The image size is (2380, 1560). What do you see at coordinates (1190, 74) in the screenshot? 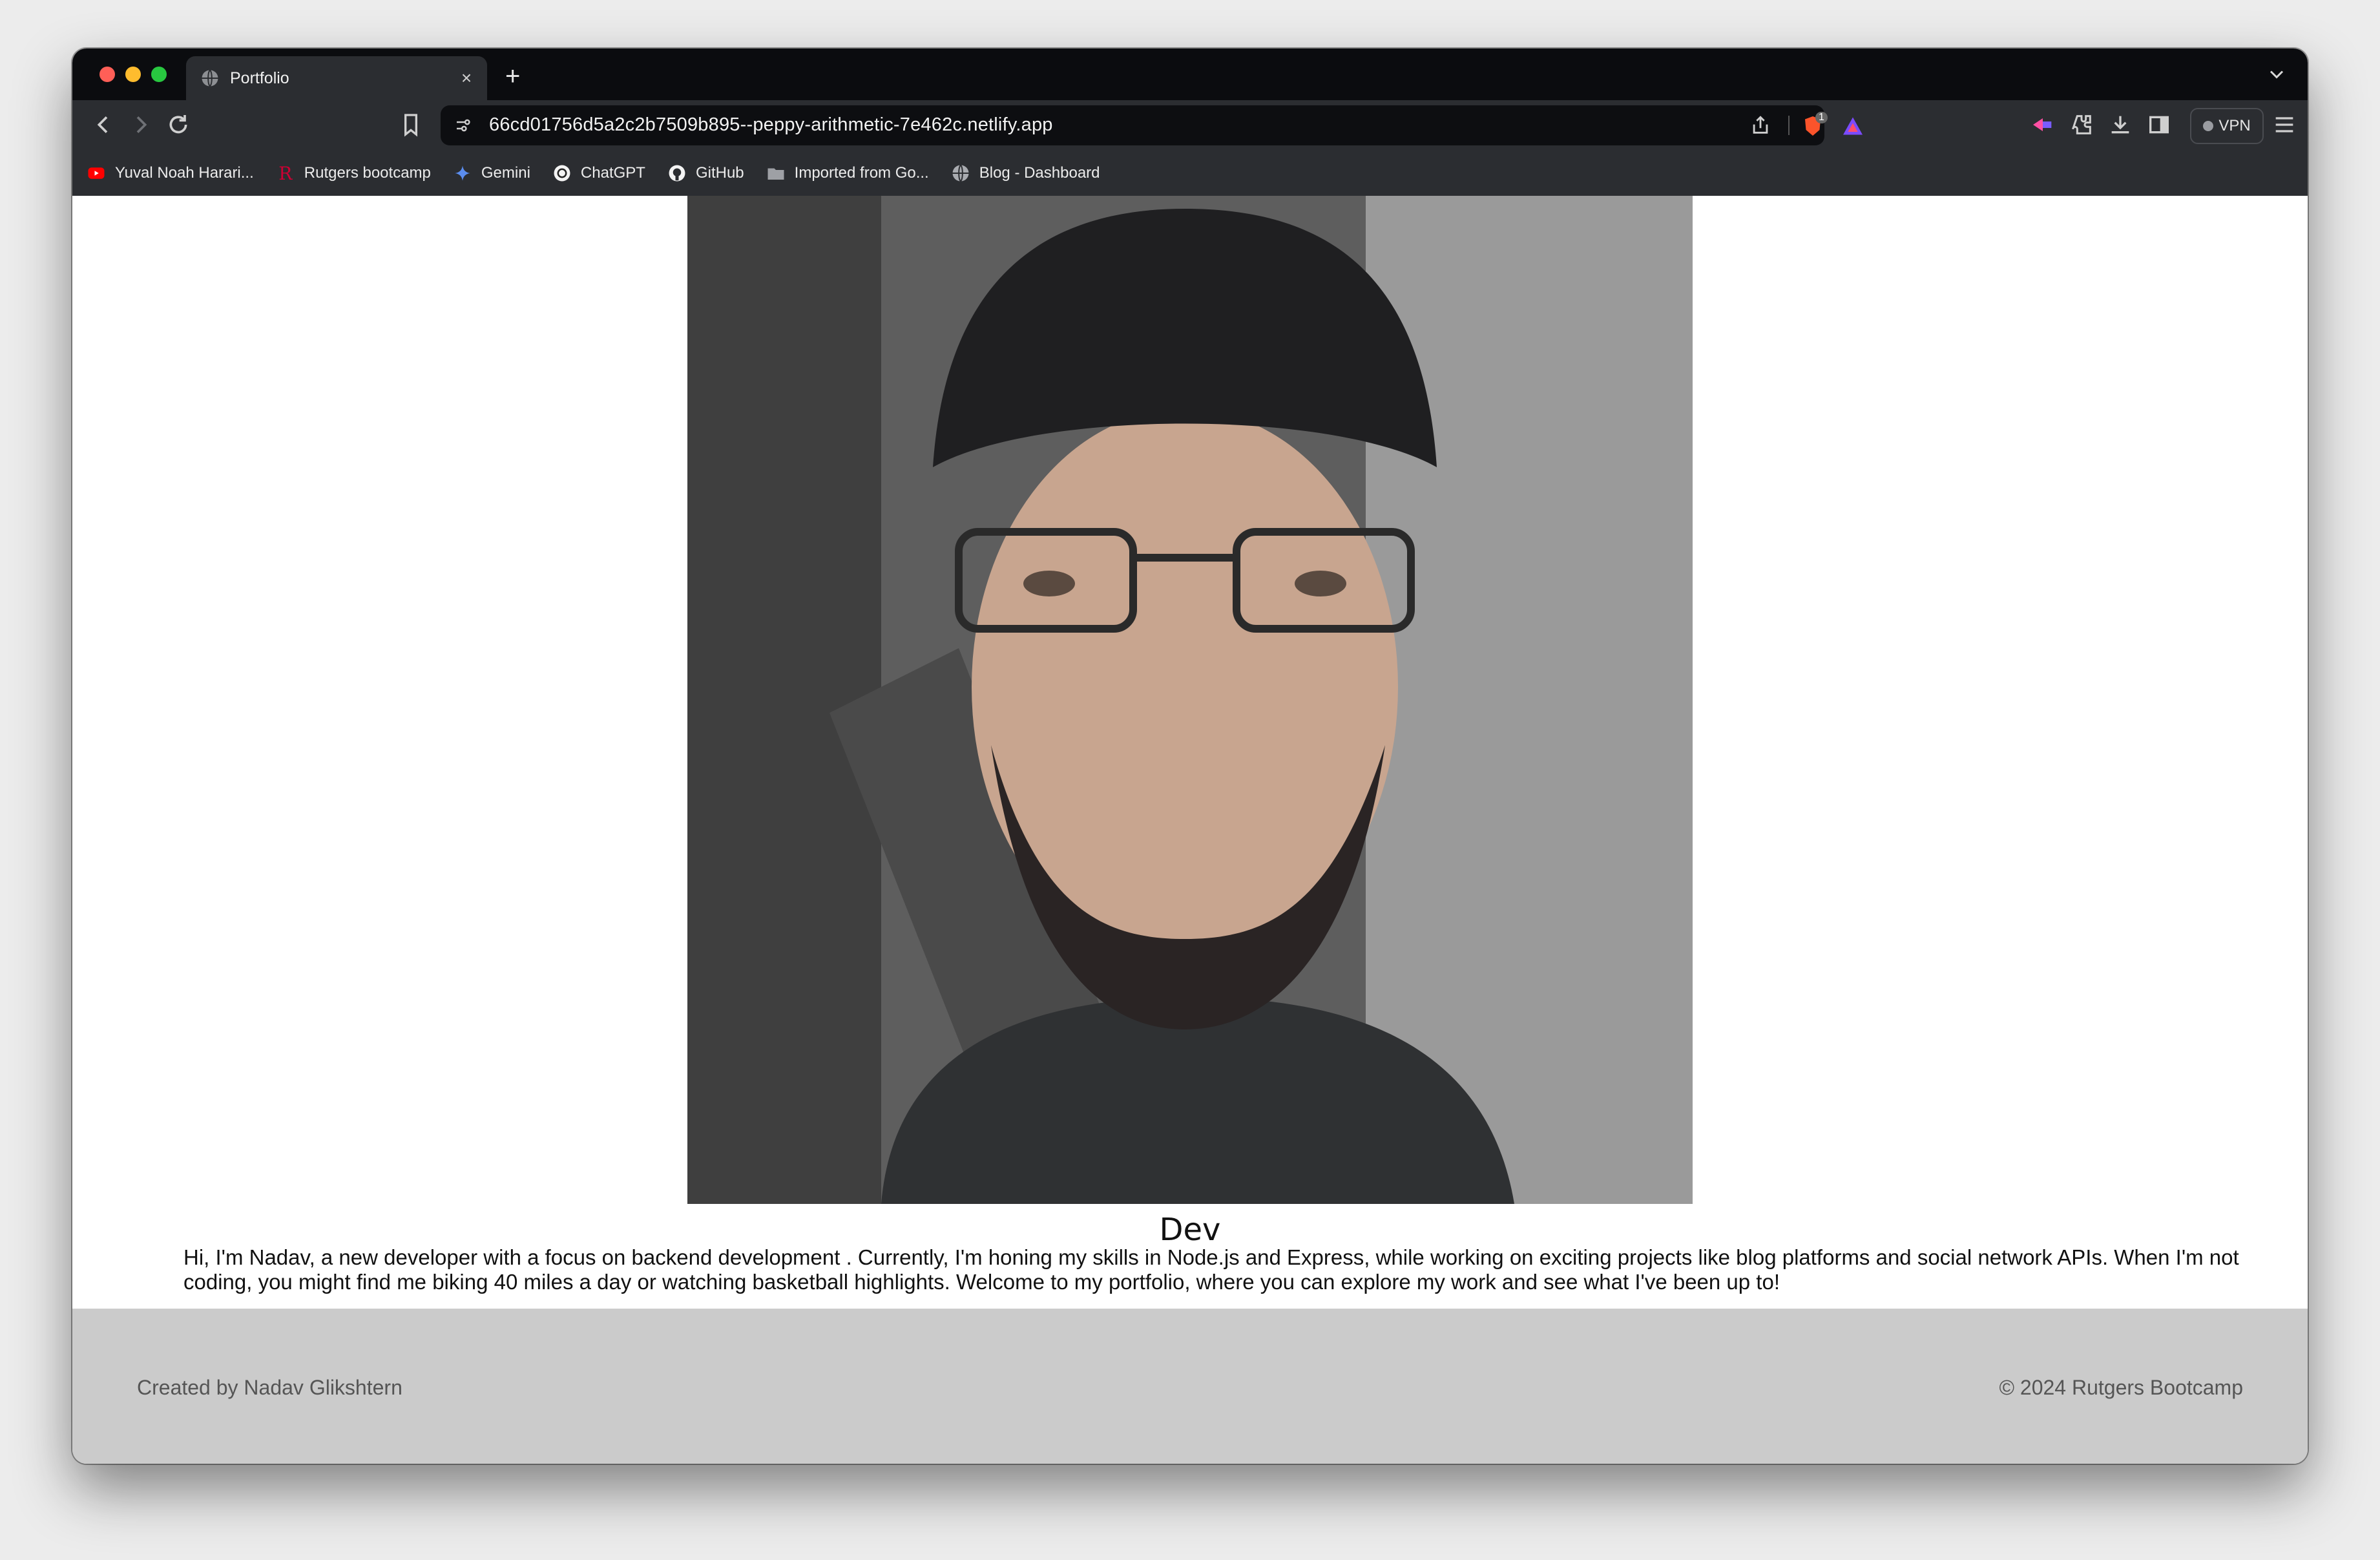
I see `tab-strip: Portfolio × +` at bounding box center [1190, 74].